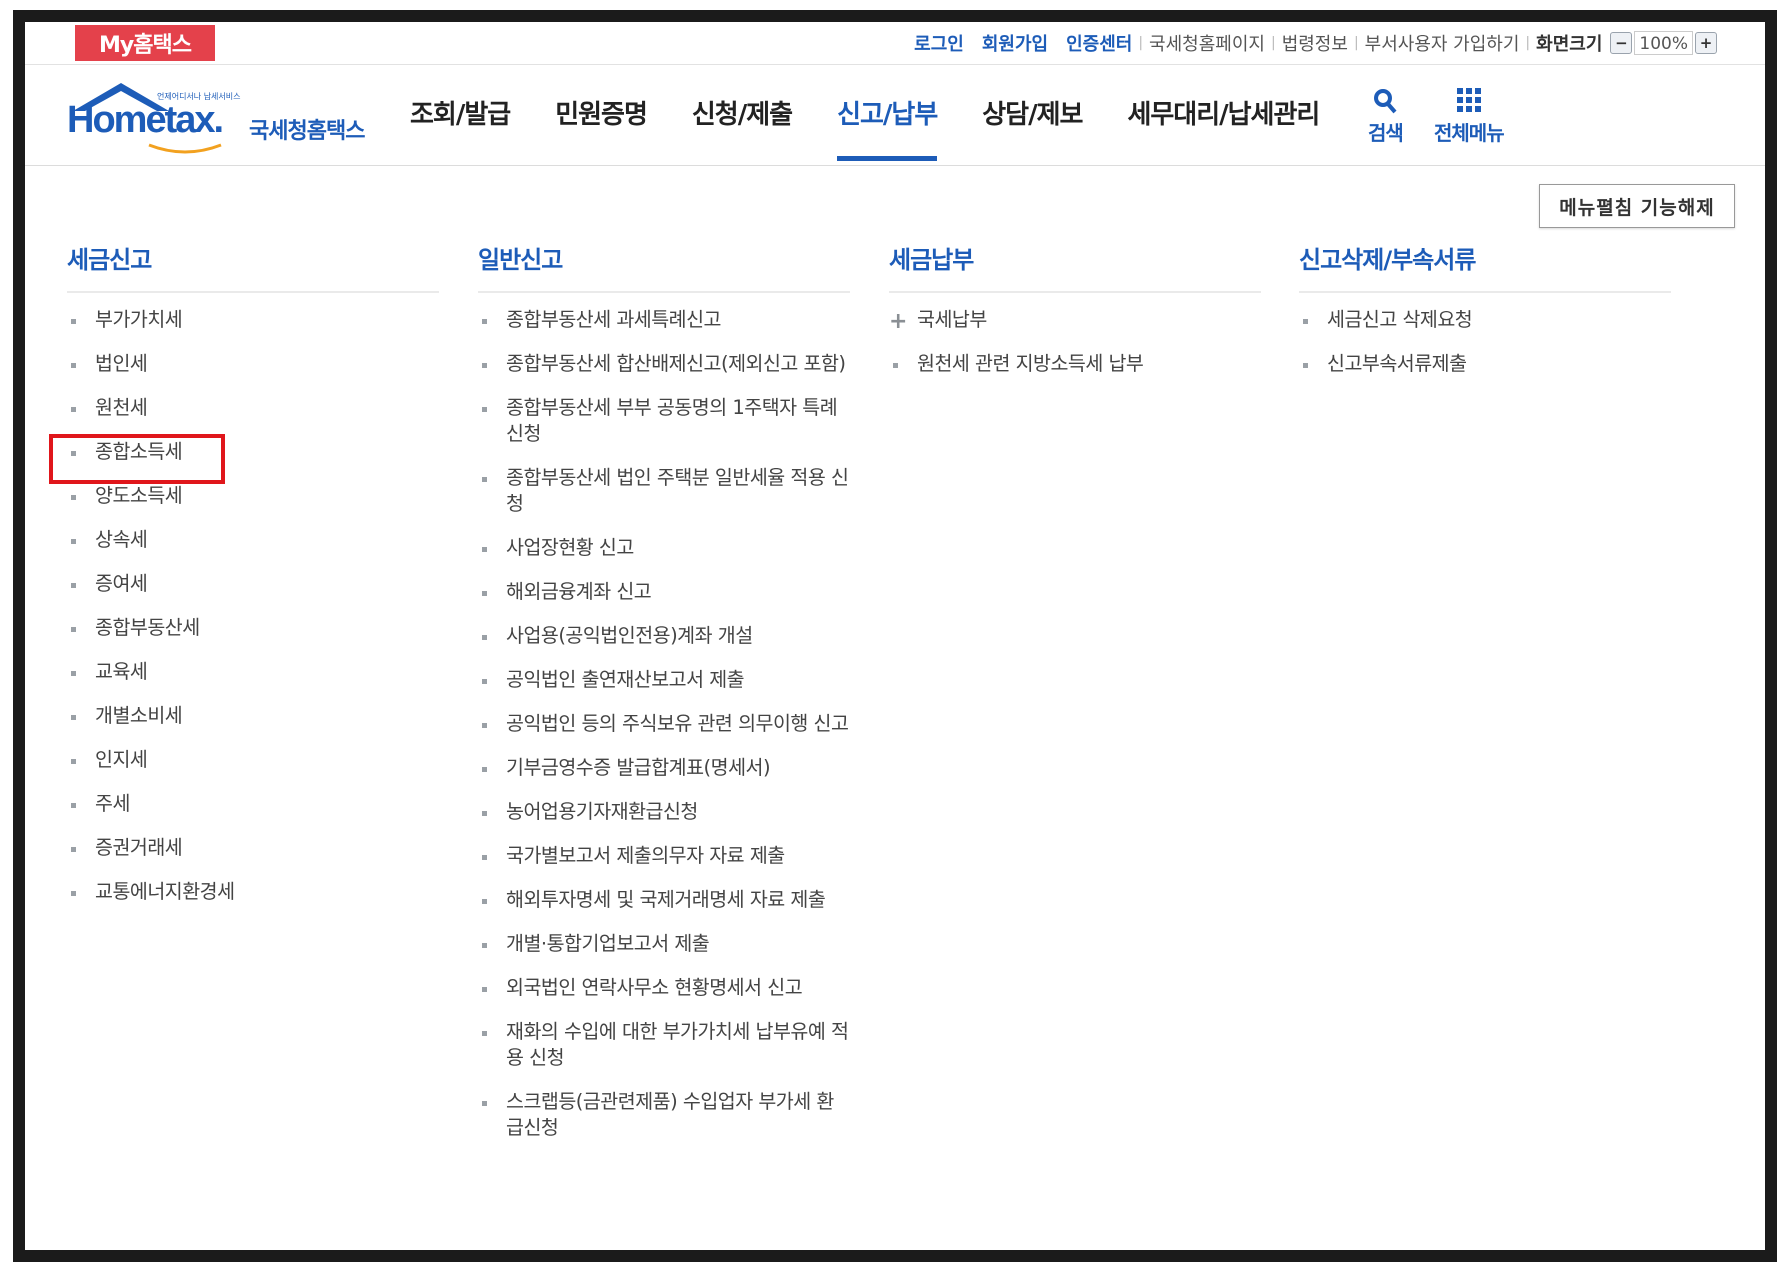 The image size is (1788, 1272). Describe the element at coordinates (253, 320) in the screenshot. I see `menu-item-vat: 부가가치세` at that location.